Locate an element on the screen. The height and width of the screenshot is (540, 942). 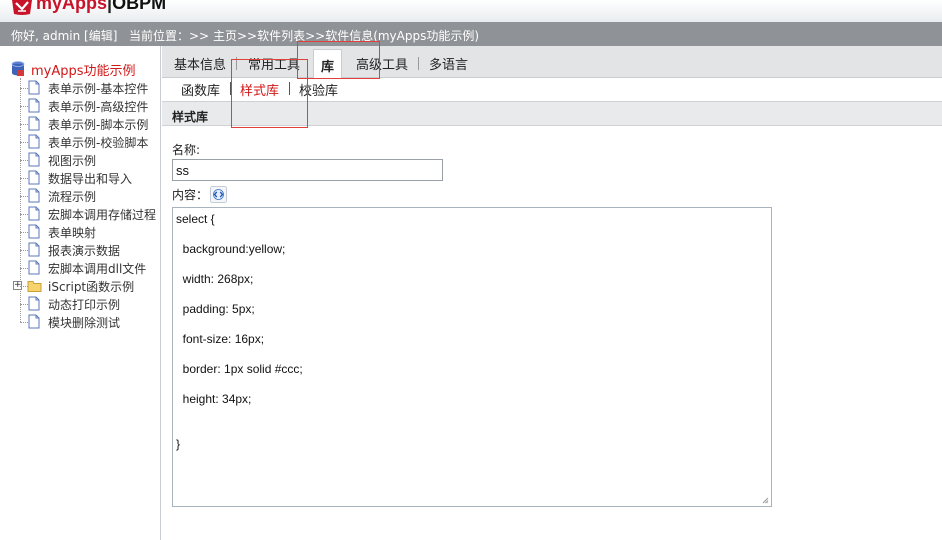
tree-item-label: 表单示例-校验脚本 is located at coordinates (98, 143).